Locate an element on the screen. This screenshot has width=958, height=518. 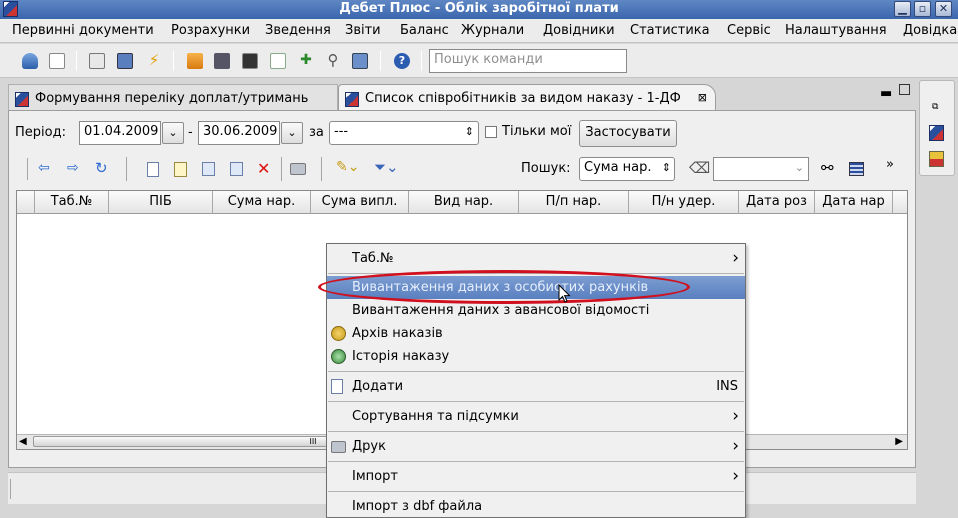
menu-item-import-dbf: Імпорт з dbf файла is located at coordinates (536, 506).